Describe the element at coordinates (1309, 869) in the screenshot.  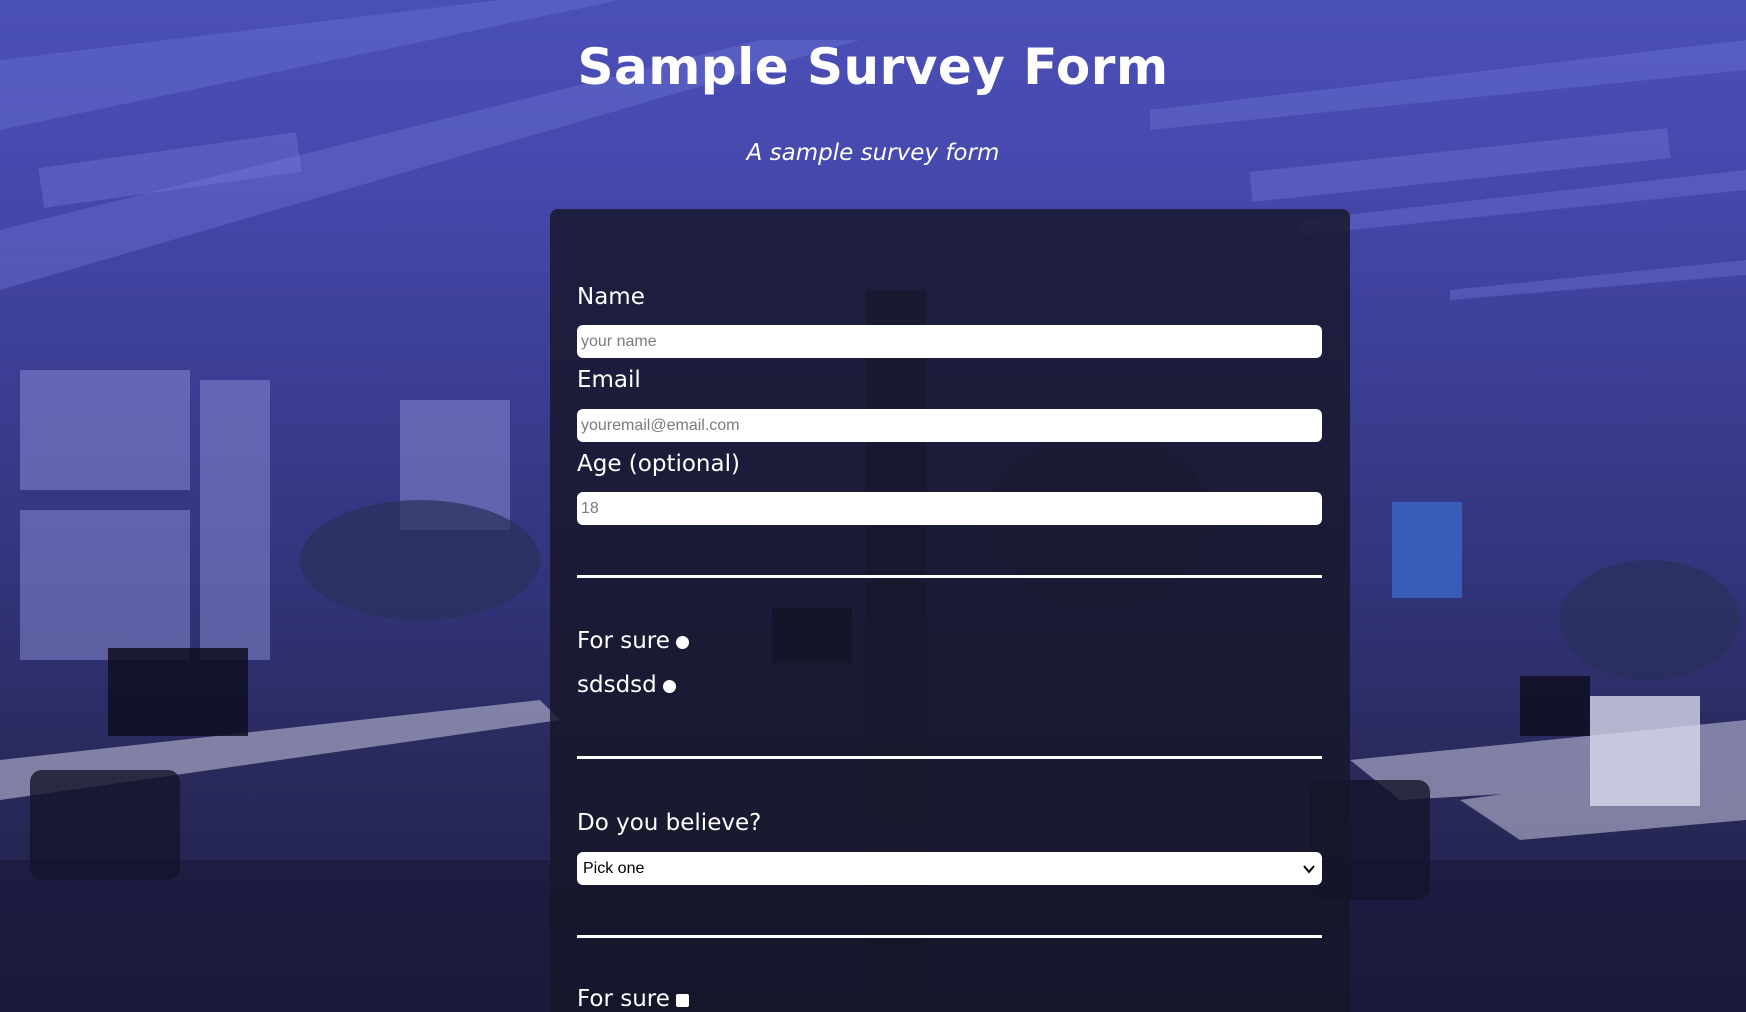
I see `chevron-down-icon` at that location.